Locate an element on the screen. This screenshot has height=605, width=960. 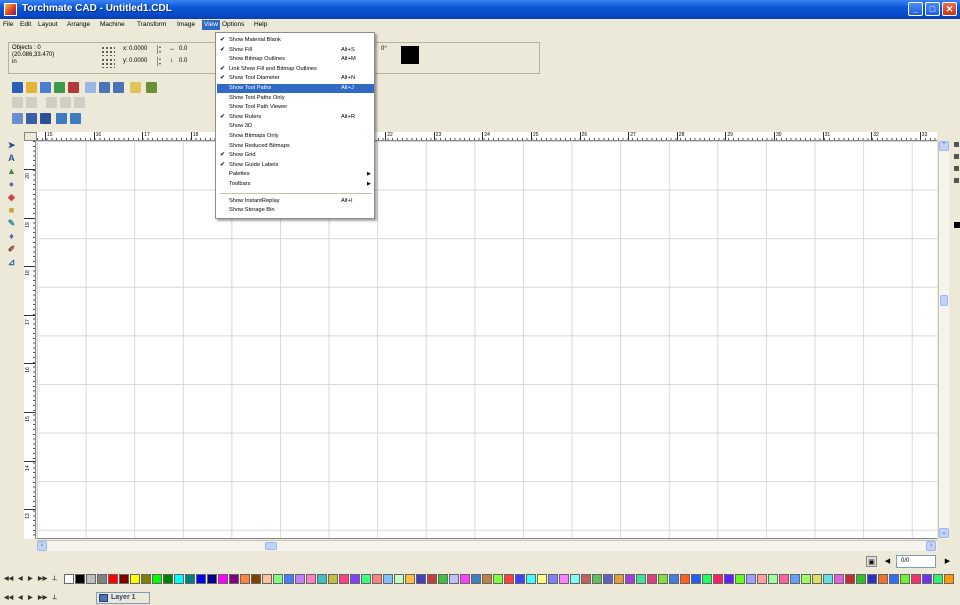
pen-tool-icon: ✎ is located at coordinates (11, 223).